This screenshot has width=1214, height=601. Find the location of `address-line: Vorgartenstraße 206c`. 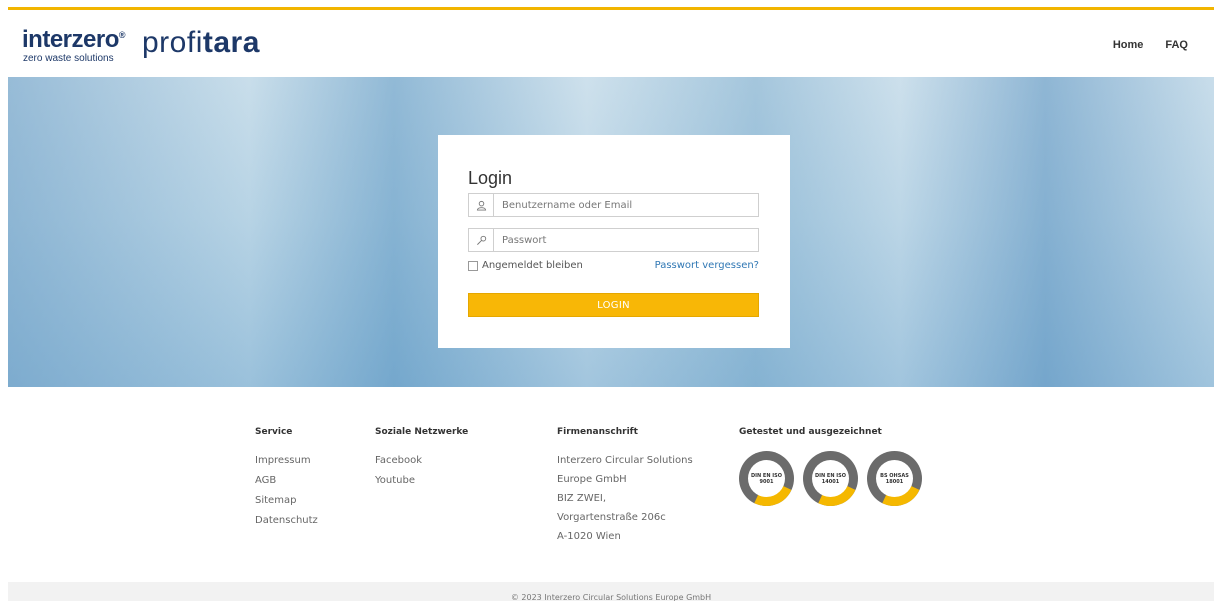

address-line: Vorgartenstraße 206c is located at coordinates (611, 517).